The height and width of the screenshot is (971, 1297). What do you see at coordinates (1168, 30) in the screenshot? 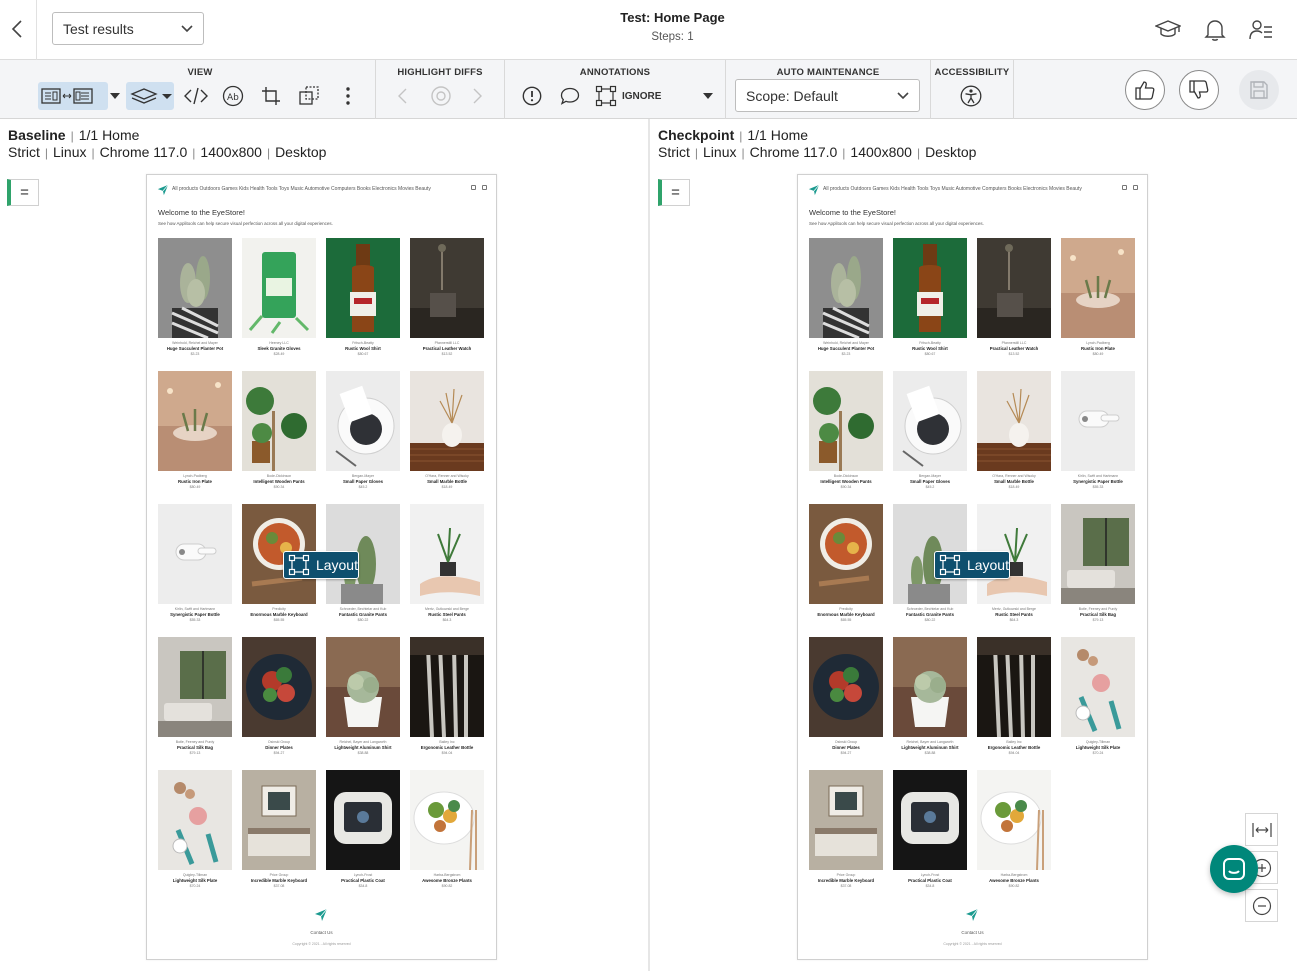
I see `graduation-cap-icon` at bounding box center [1168, 30].